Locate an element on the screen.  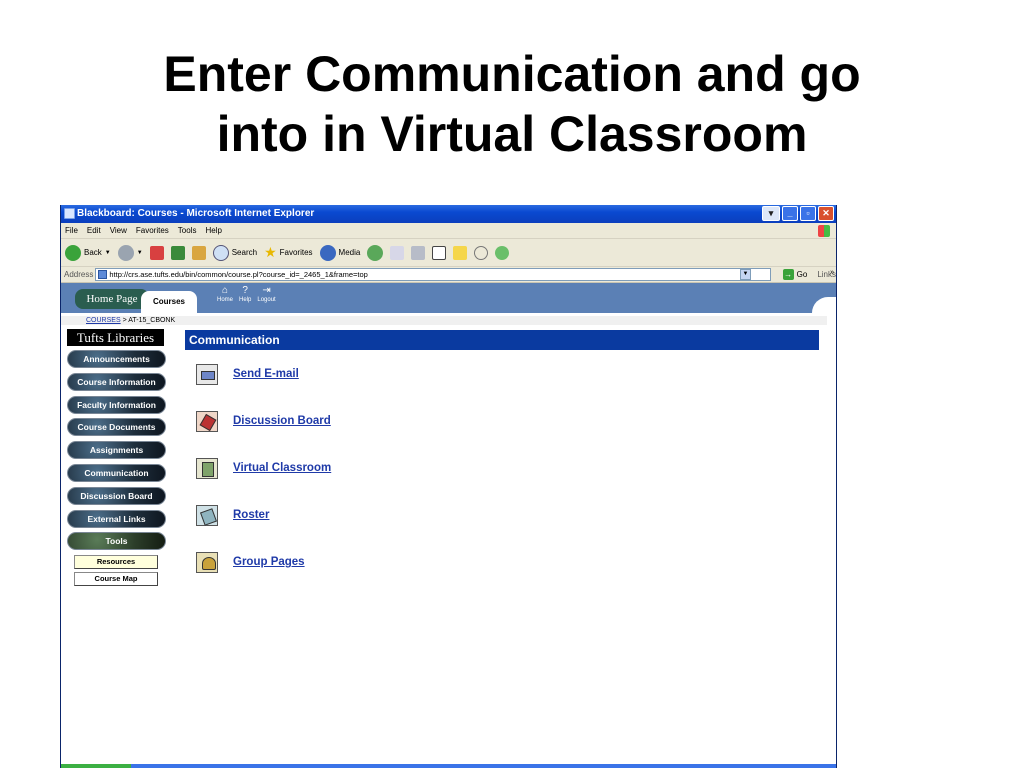
taskbar-strip is located at coordinates (448, 766).